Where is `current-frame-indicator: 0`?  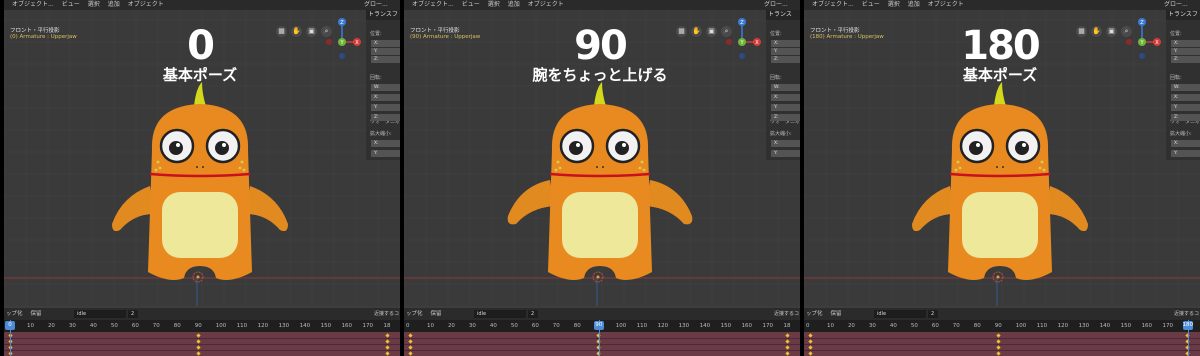 current-frame-indicator: 0 is located at coordinates (10, 325).